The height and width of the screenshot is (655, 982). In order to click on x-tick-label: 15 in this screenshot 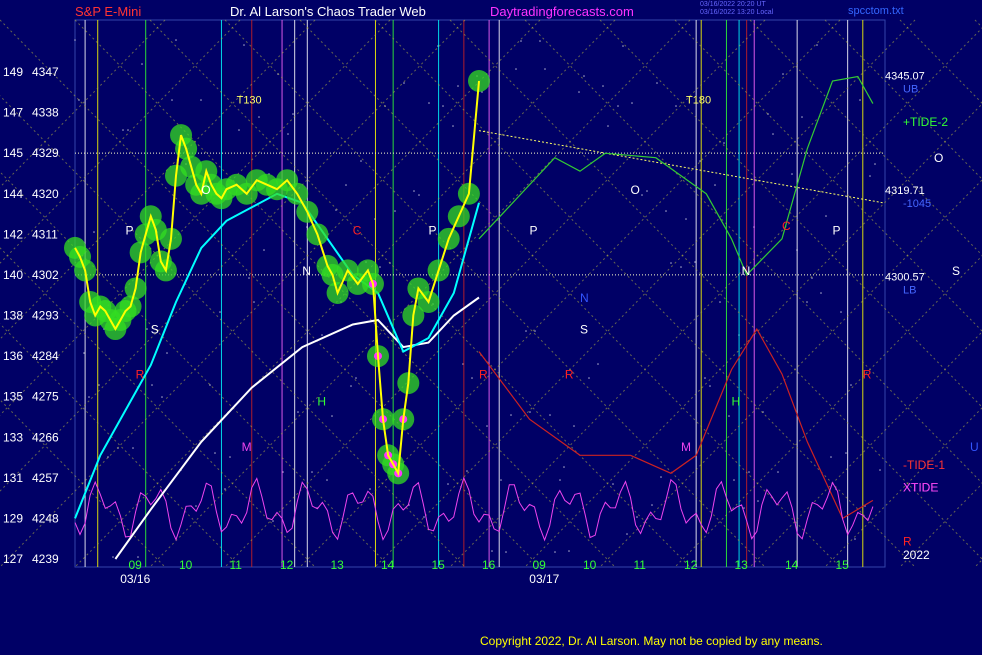, I will do `click(843, 565)`.